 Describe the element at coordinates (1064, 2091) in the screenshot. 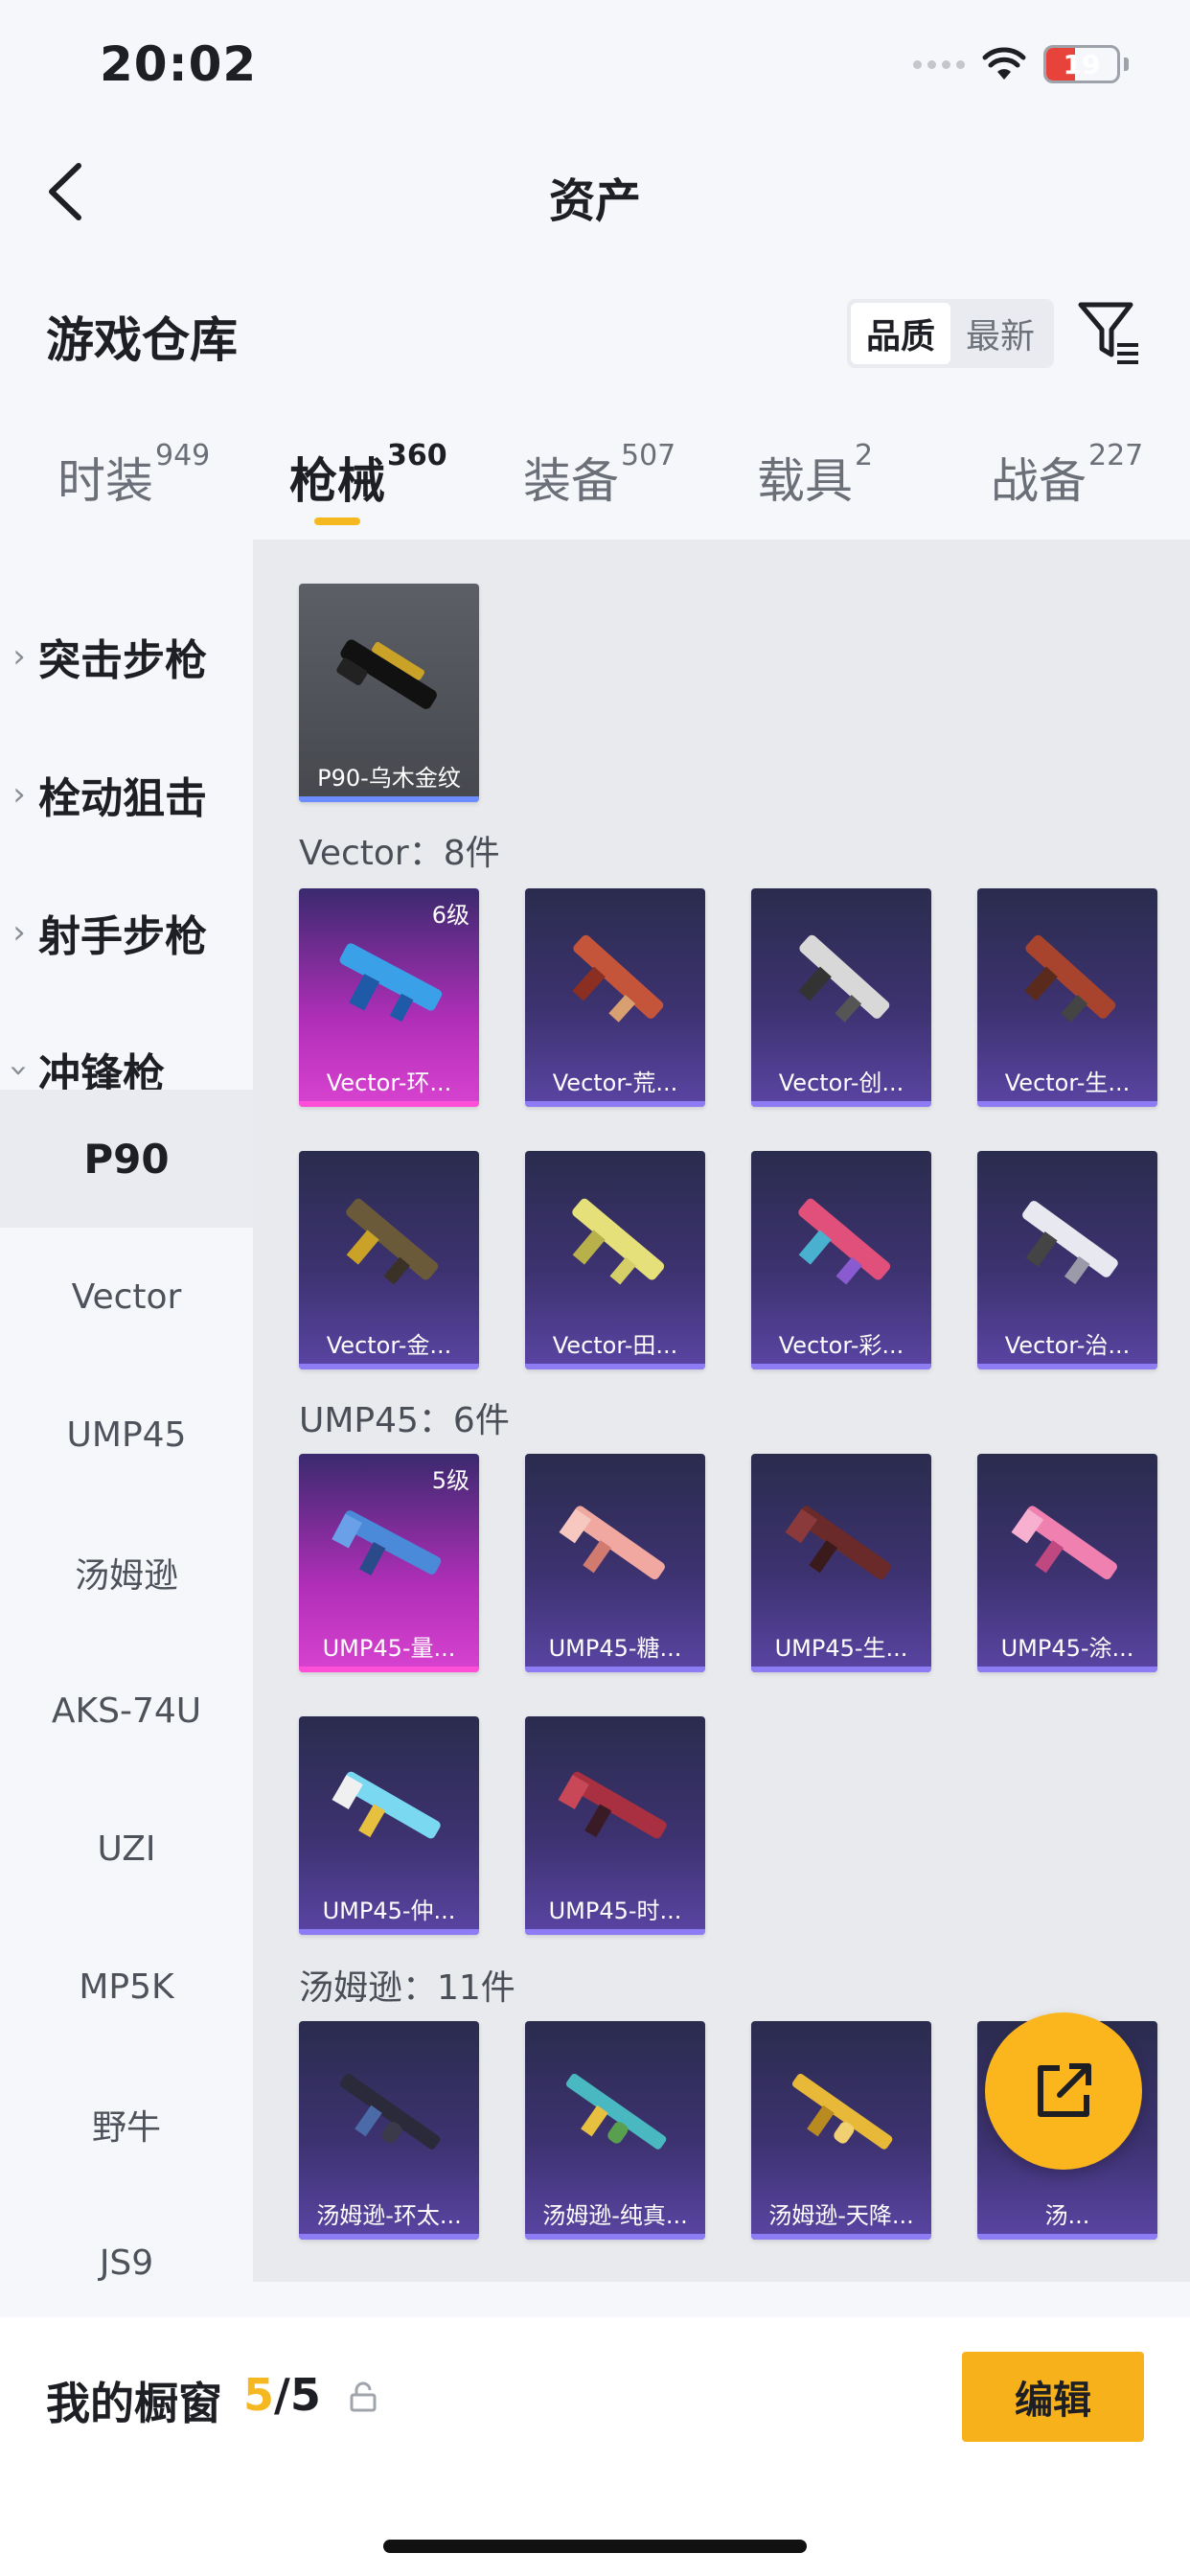

I see `share-button` at that location.